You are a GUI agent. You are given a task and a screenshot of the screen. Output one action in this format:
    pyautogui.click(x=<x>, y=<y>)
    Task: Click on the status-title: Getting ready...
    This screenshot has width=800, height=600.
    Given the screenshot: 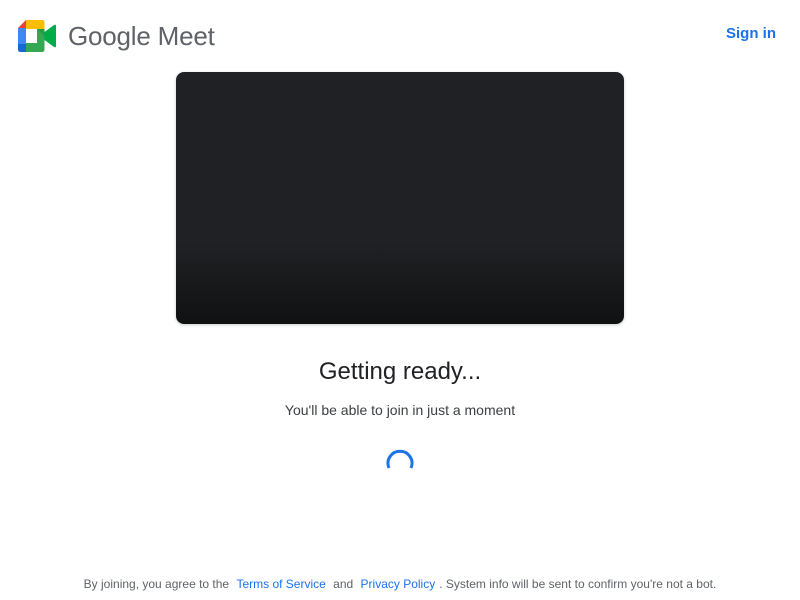 What is the action you would take?
    pyautogui.click(x=400, y=371)
    